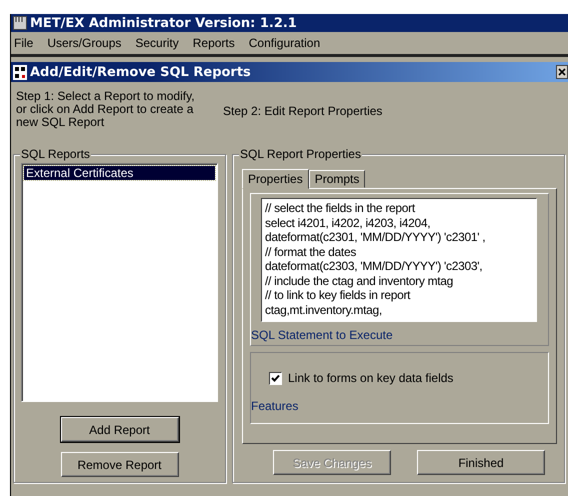  What do you see at coordinates (20, 23) in the screenshot?
I see `app-icon` at bounding box center [20, 23].